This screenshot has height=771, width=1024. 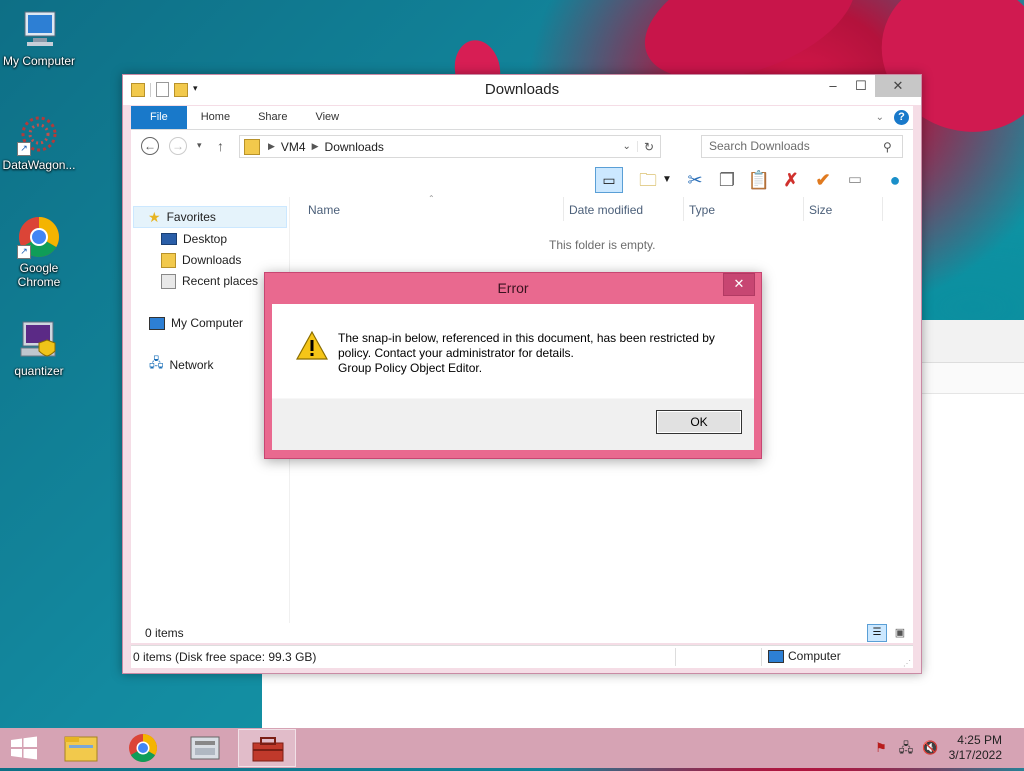 I want to click on toolbox-icon, so click(x=268, y=749).